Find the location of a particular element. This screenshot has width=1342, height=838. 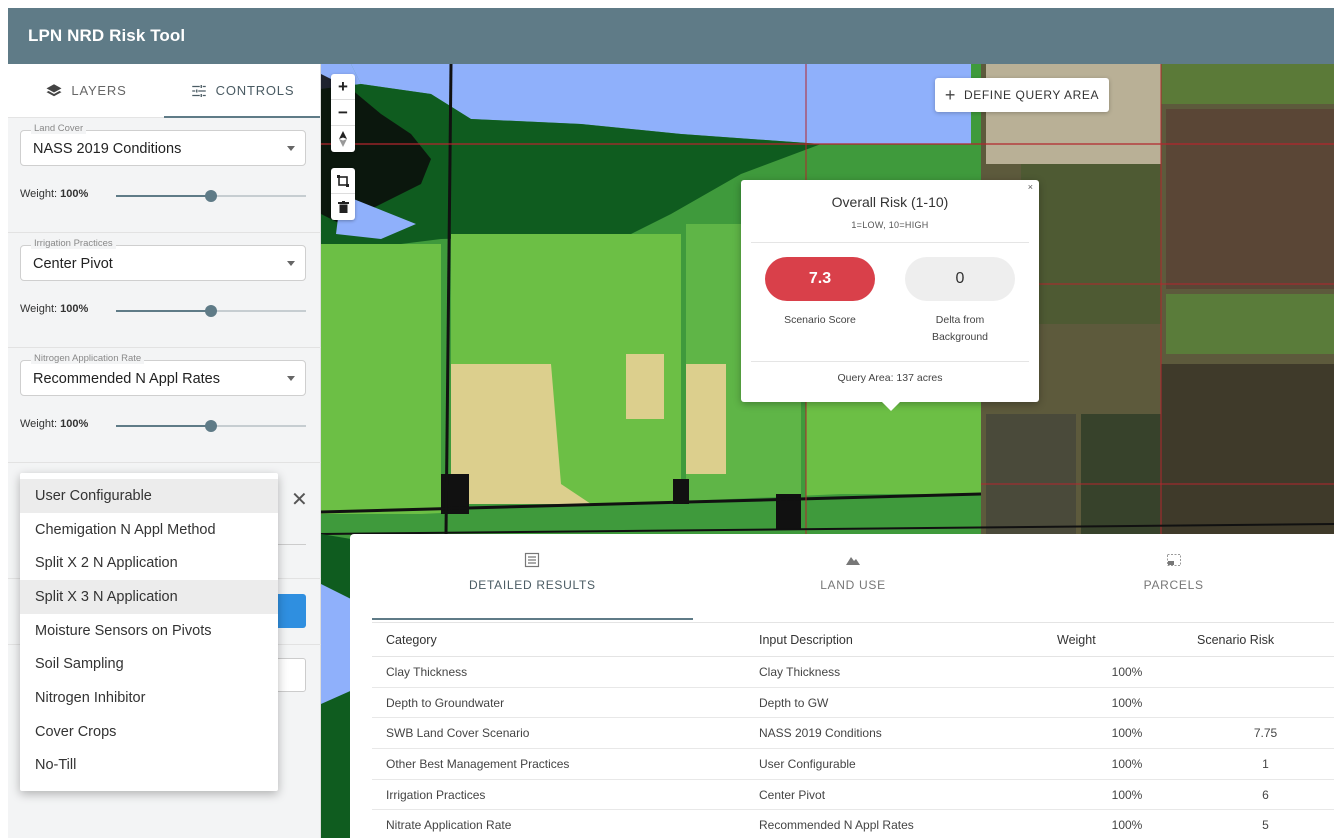

parcel-icon is located at coordinates (1173, 560).